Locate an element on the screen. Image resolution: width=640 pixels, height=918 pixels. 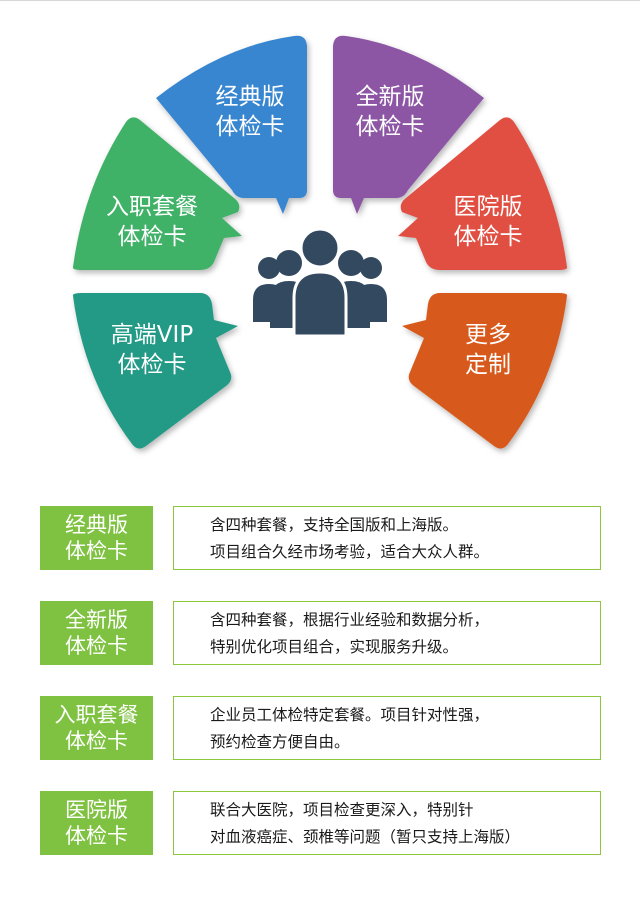
card-tag-line1: 全新版 is located at coordinates (96, 620).